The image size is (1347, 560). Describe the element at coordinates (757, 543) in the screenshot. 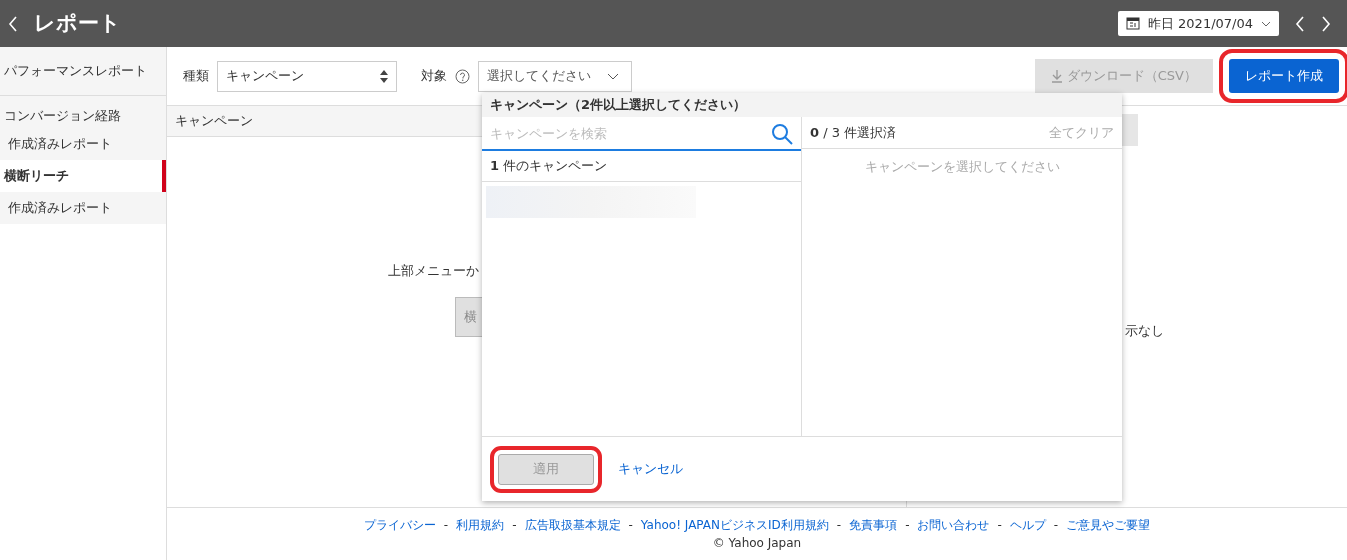

I see `copyright-text: © Yahoo Japan` at that location.